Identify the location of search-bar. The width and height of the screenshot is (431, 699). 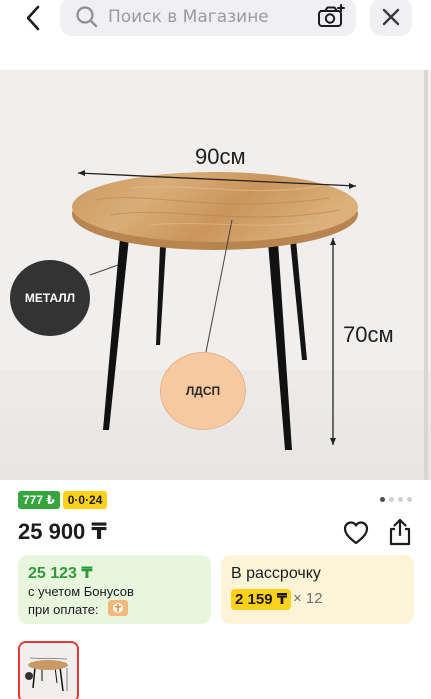
(208, 18).